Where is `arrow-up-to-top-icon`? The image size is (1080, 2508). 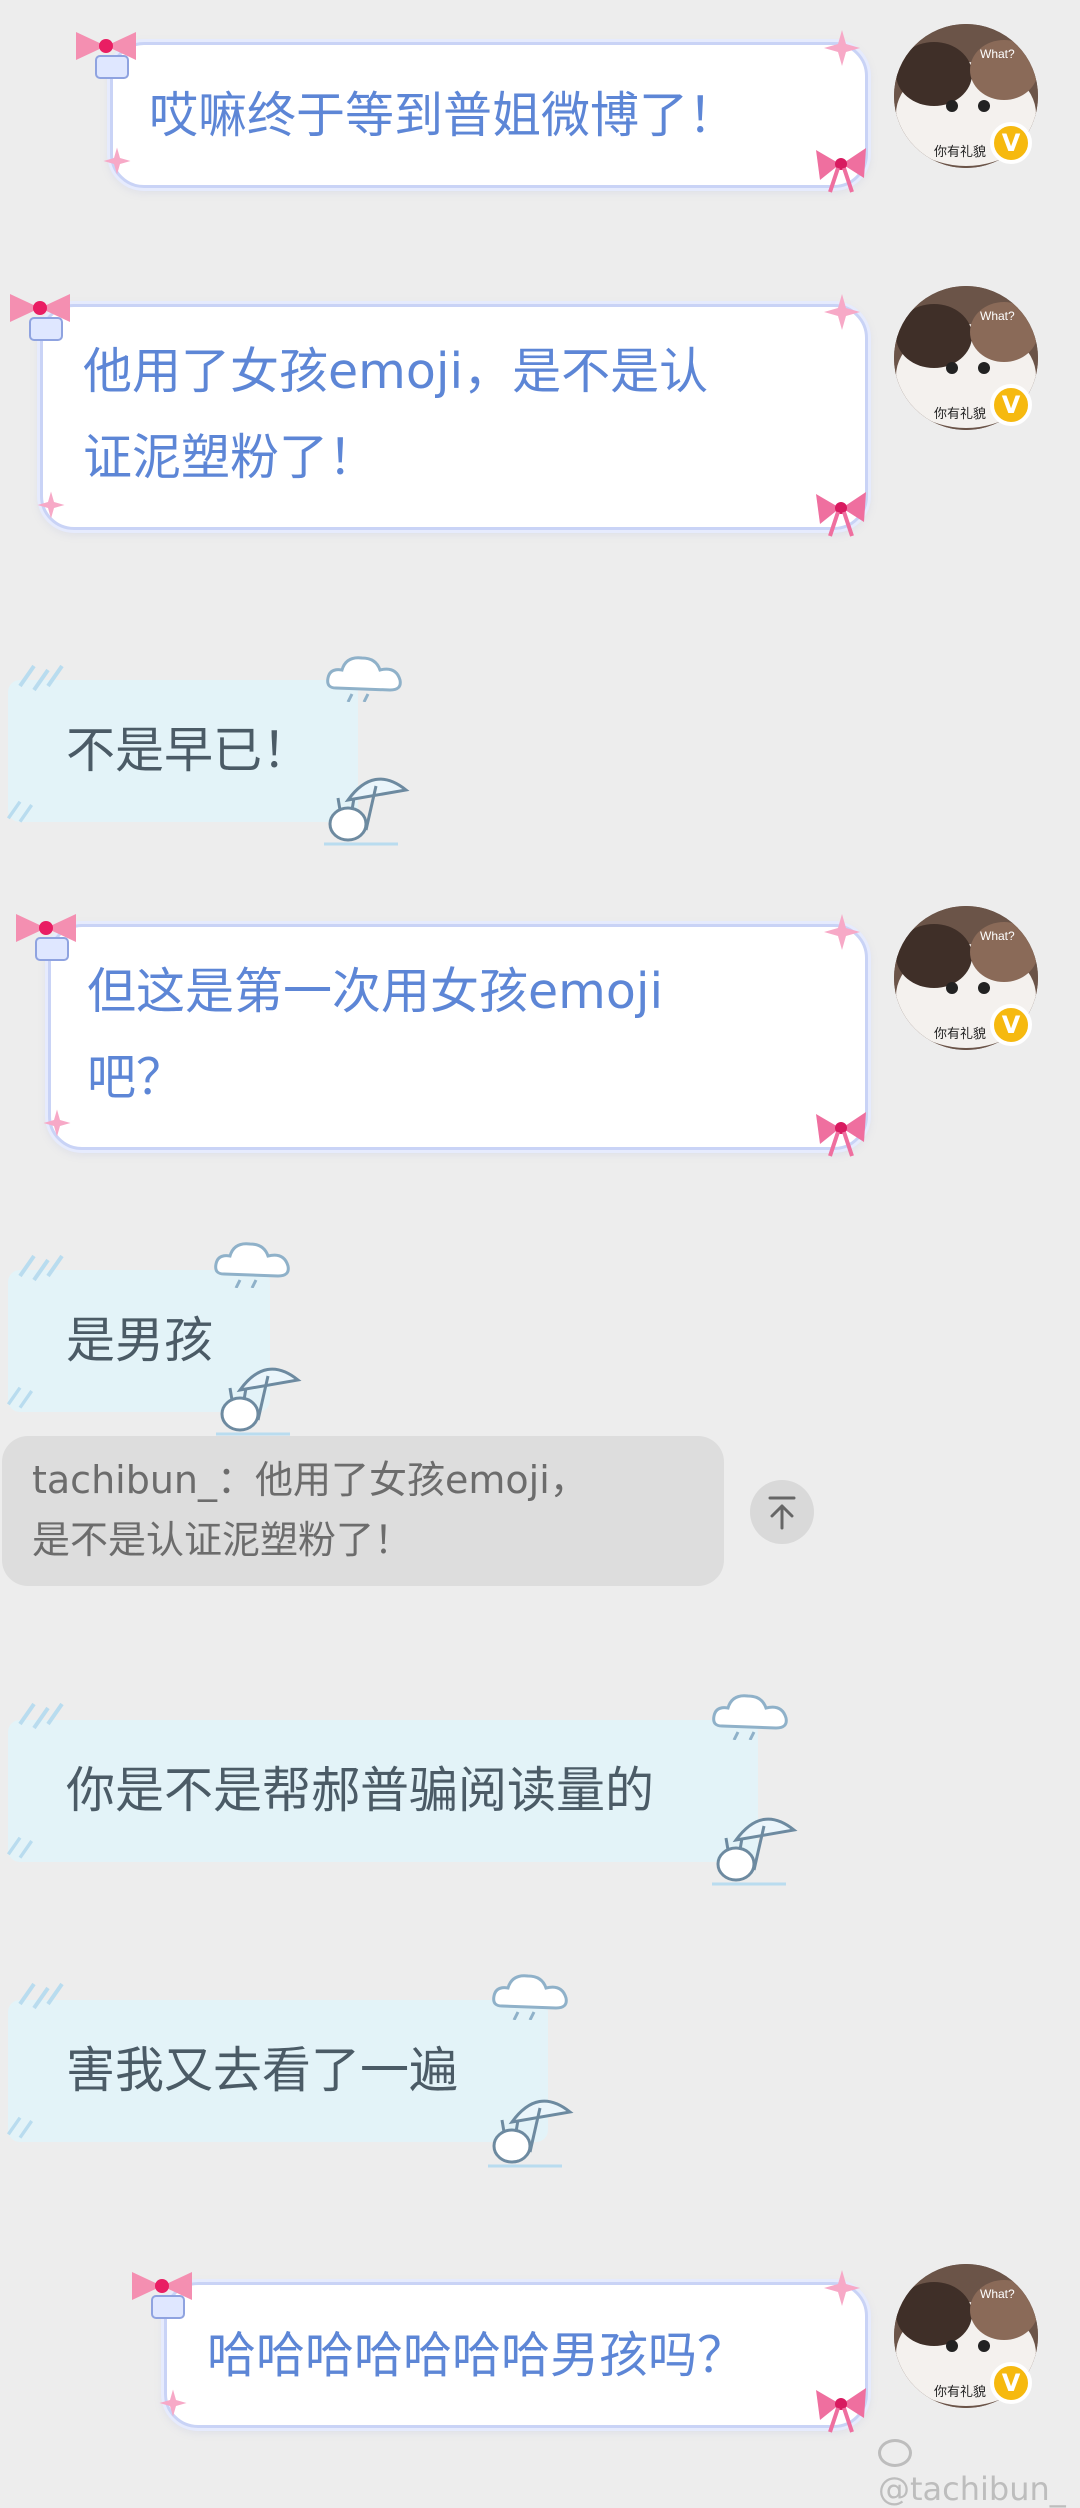
arrow-up-to-top-icon is located at coordinates (782, 1513).